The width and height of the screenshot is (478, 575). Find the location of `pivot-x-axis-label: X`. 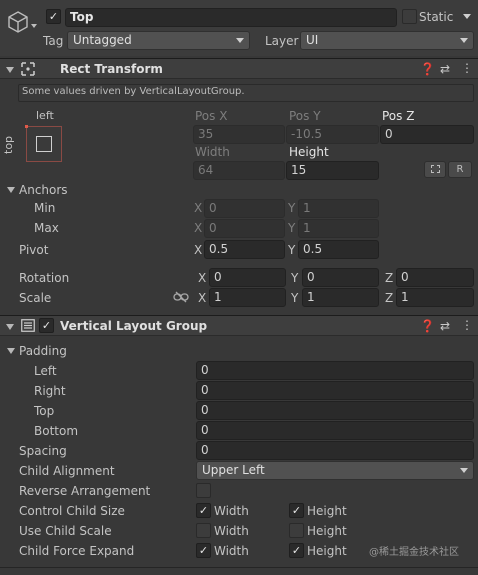

pivot-x-axis-label: X is located at coordinates (198, 250).